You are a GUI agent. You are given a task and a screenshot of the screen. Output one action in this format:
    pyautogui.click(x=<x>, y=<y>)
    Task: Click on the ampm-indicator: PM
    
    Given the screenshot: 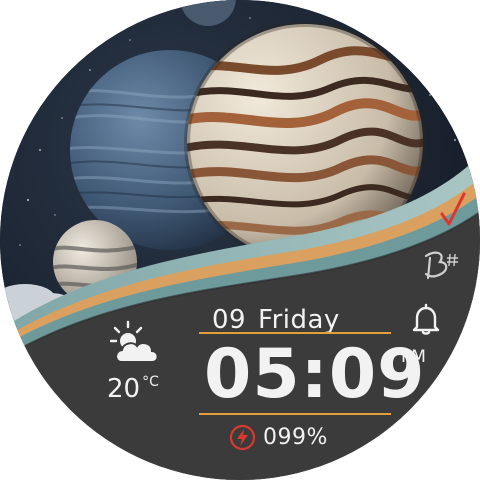 What is the action you would take?
    pyautogui.click(x=413, y=357)
    